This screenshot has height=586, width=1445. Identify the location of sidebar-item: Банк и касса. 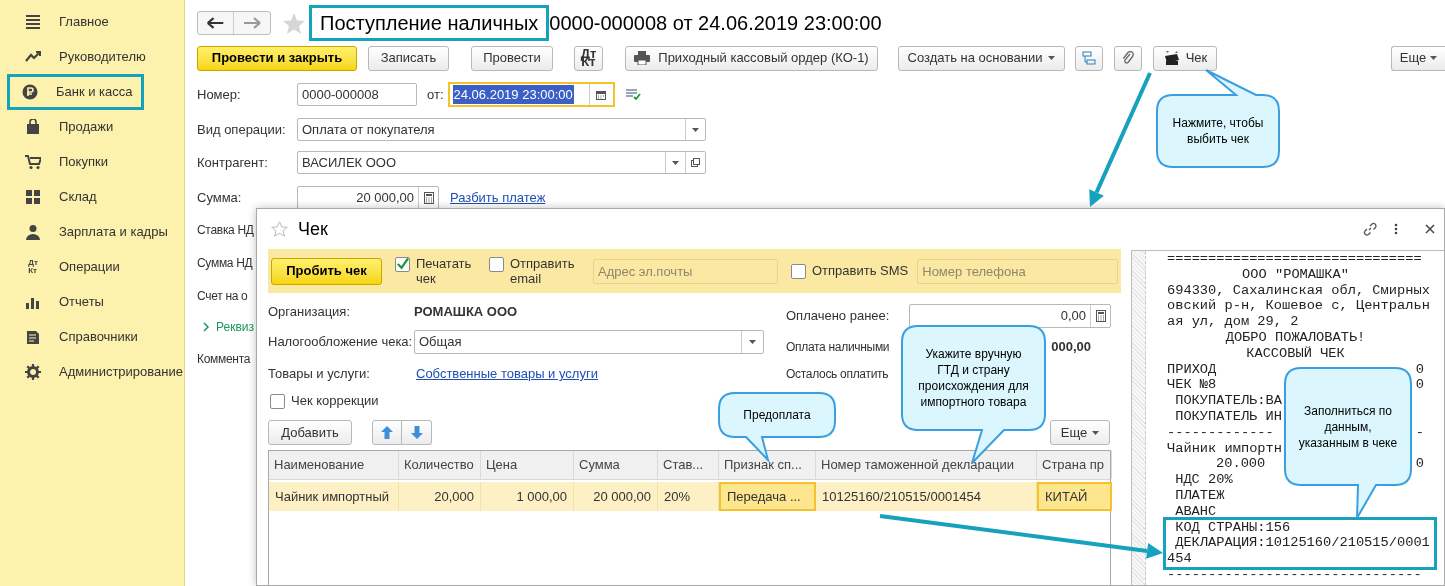
(75, 91).